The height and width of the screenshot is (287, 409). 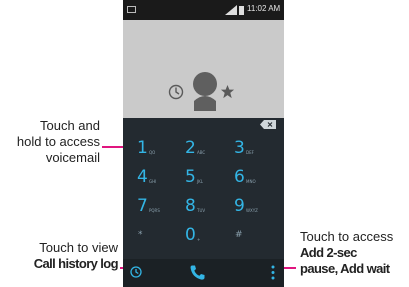 What do you see at coordinates (155, 238) in the screenshot?
I see `key-star: *` at bounding box center [155, 238].